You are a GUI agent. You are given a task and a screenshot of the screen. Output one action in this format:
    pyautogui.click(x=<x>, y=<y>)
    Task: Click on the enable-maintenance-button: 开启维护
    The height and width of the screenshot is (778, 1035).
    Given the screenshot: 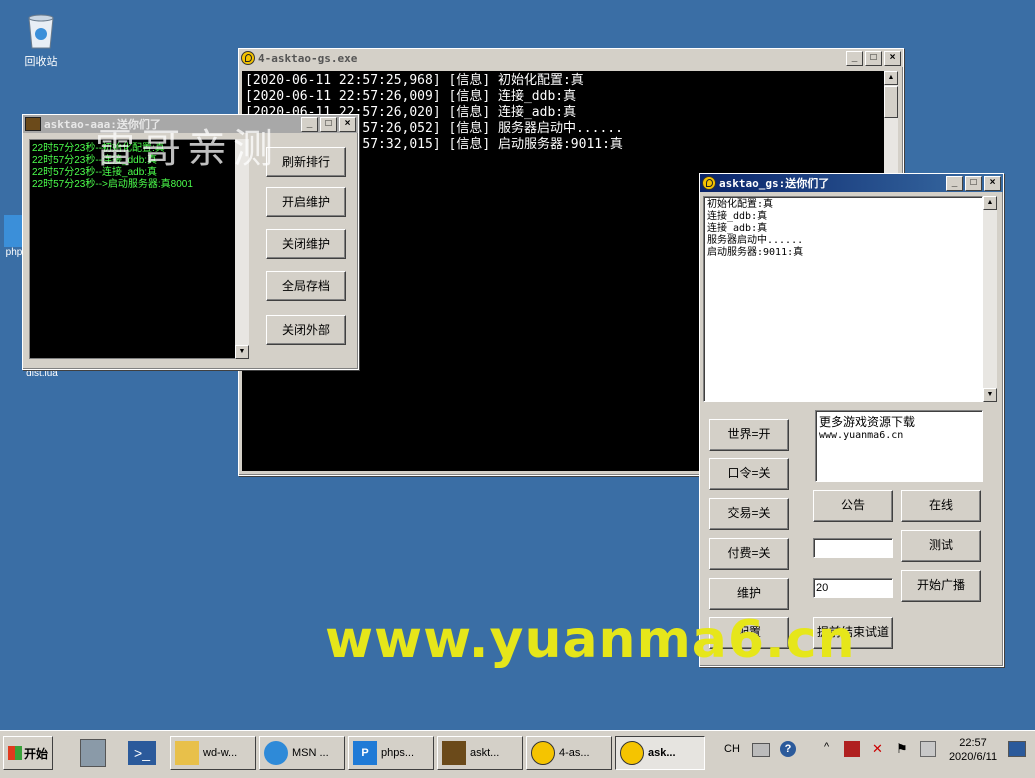 What is the action you would take?
    pyautogui.click(x=306, y=202)
    